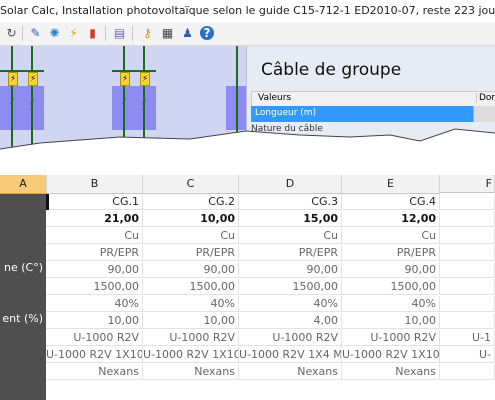 The width and height of the screenshot is (495, 400). What do you see at coordinates (391, 202) in the screenshot?
I see `cell: CG.4` at bounding box center [391, 202].